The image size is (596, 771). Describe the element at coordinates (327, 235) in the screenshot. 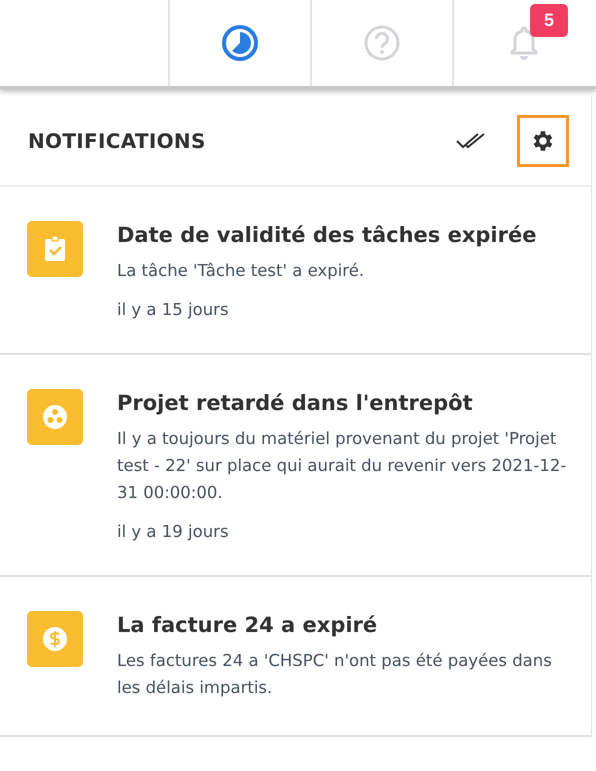

I see `notification-title: Date de validité des tâches expirée` at that location.